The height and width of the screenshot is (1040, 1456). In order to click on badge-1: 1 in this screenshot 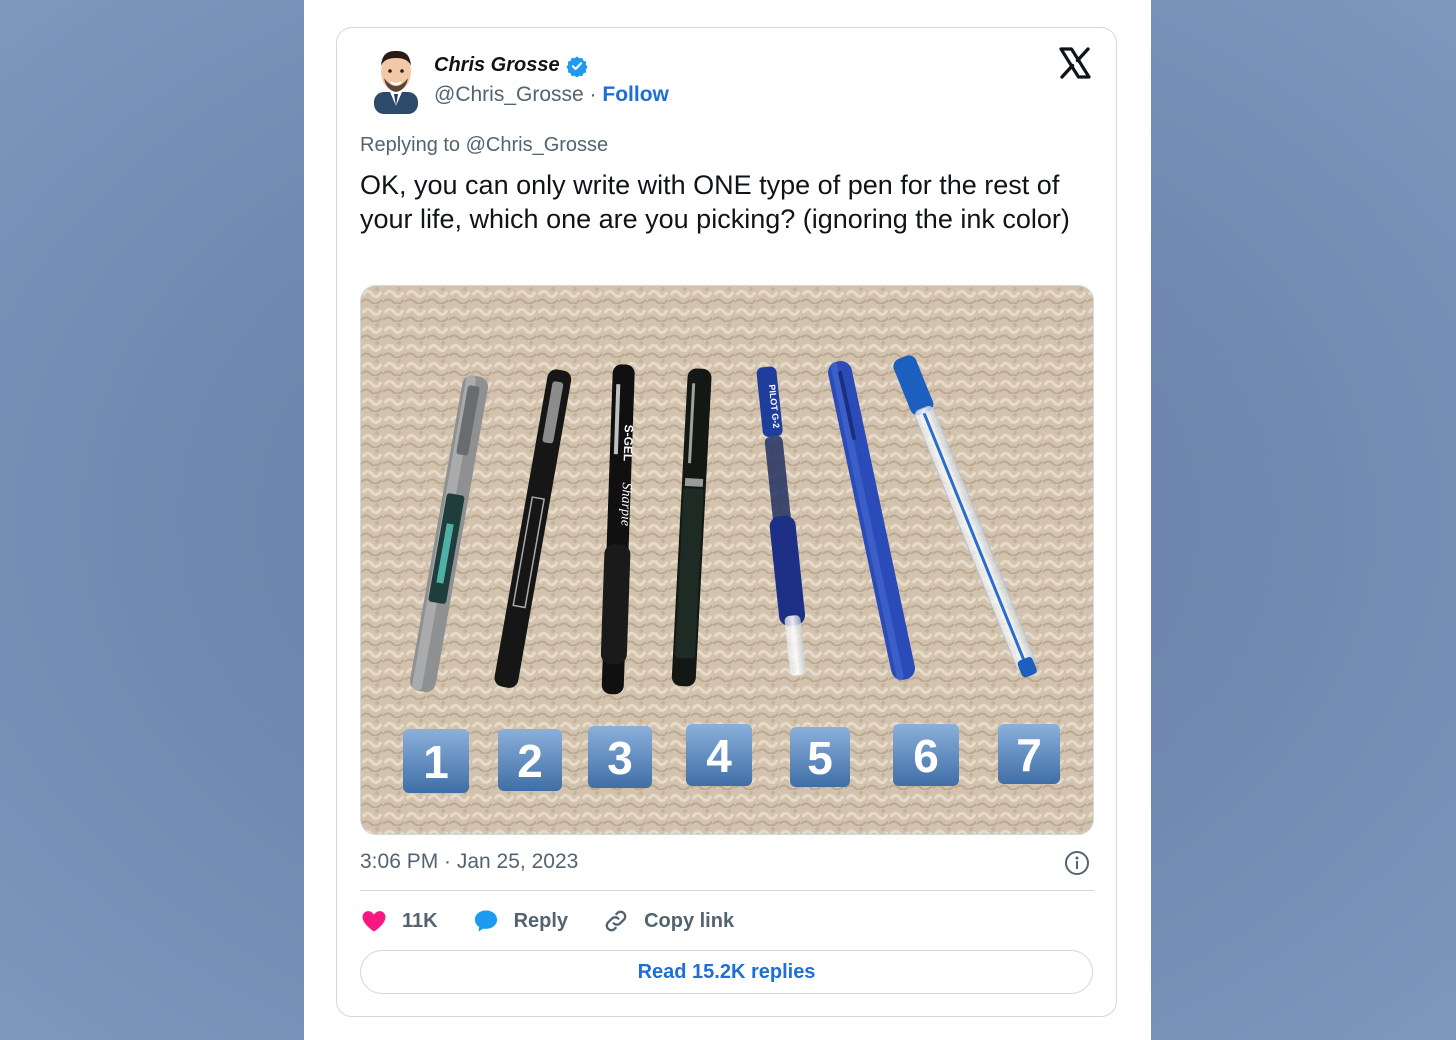, I will do `click(436, 761)`.